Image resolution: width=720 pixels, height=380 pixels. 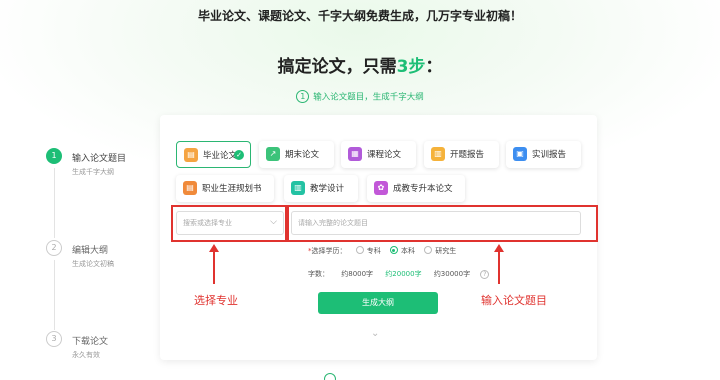 I want to click on step-2: 2 编辑大纲 生成论文初稿, so click(x=101, y=260).